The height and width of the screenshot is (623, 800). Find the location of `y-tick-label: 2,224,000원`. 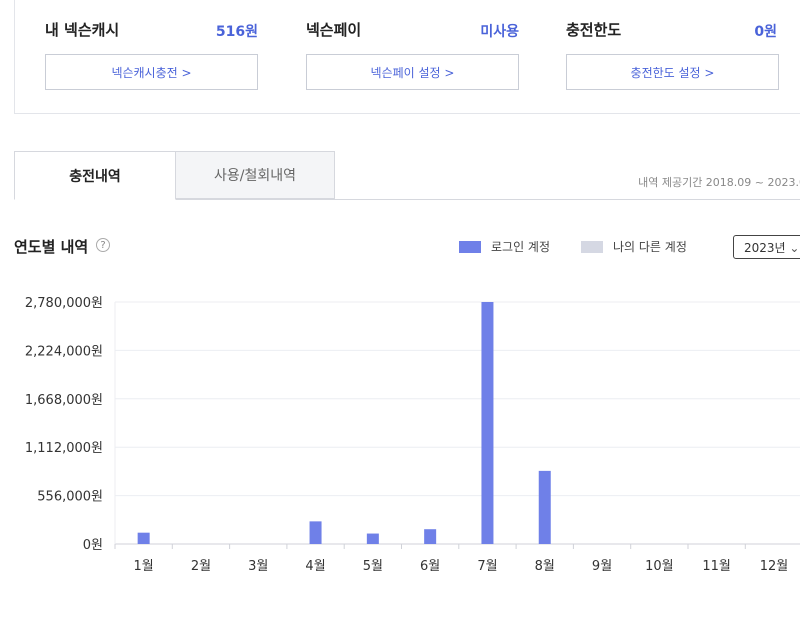

y-tick-label: 2,224,000원 is located at coordinates (64, 351).